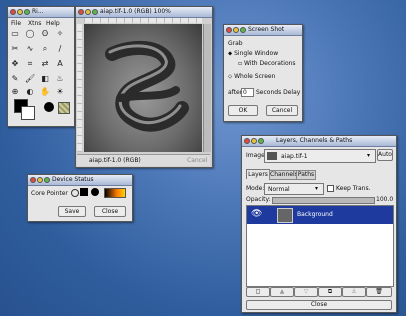 The height and width of the screenshot is (316, 406). I want to click on eraser-icon: ◧, so click(45, 79).